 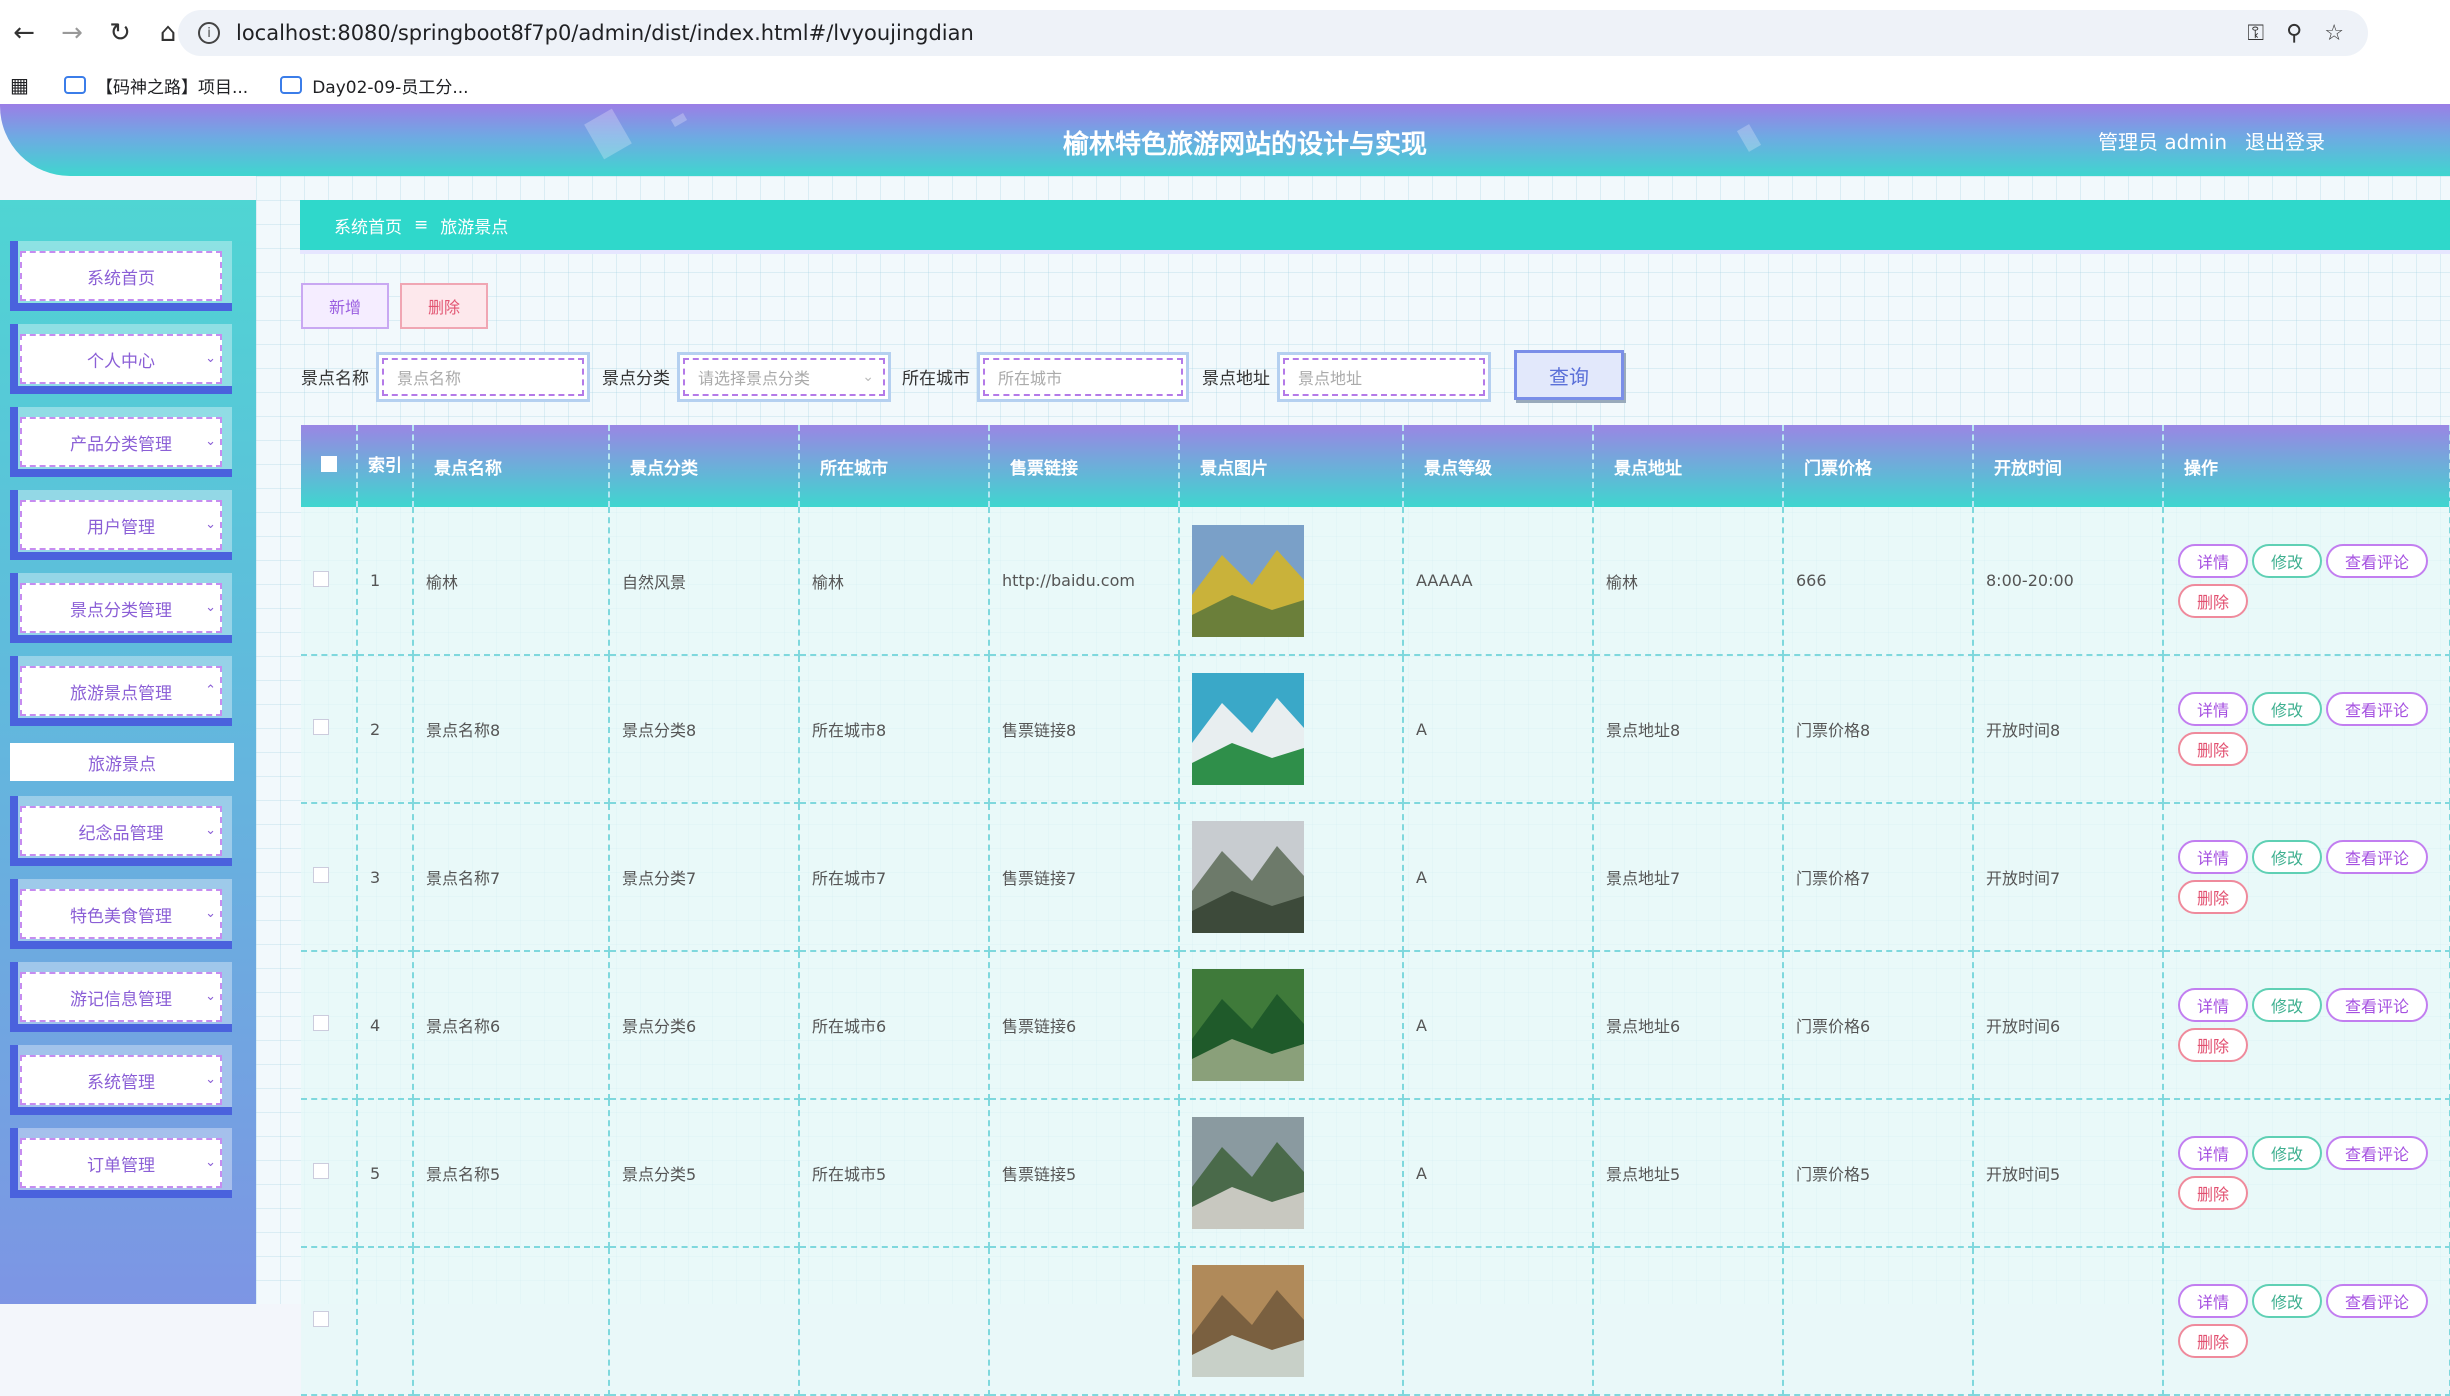 What do you see at coordinates (120, 33) in the screenshot?
I see `reload-icon: ↻` at bounding box center [120, 33].